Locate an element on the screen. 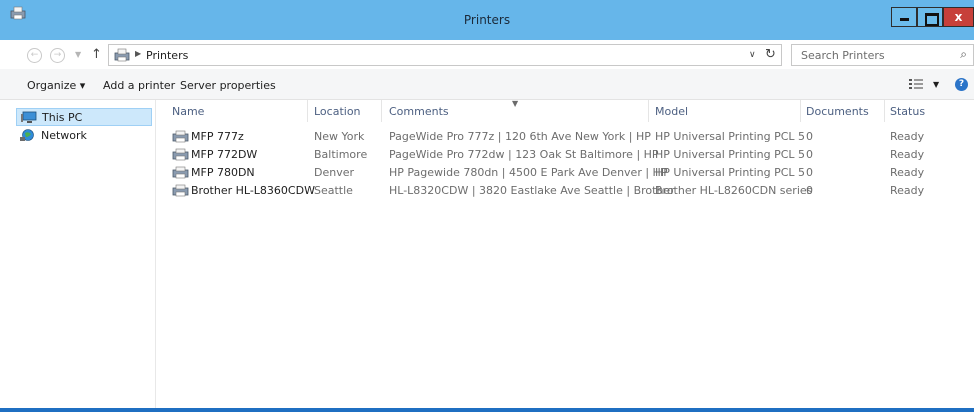  column-header-name: Name is located at coordinates (188, 111).